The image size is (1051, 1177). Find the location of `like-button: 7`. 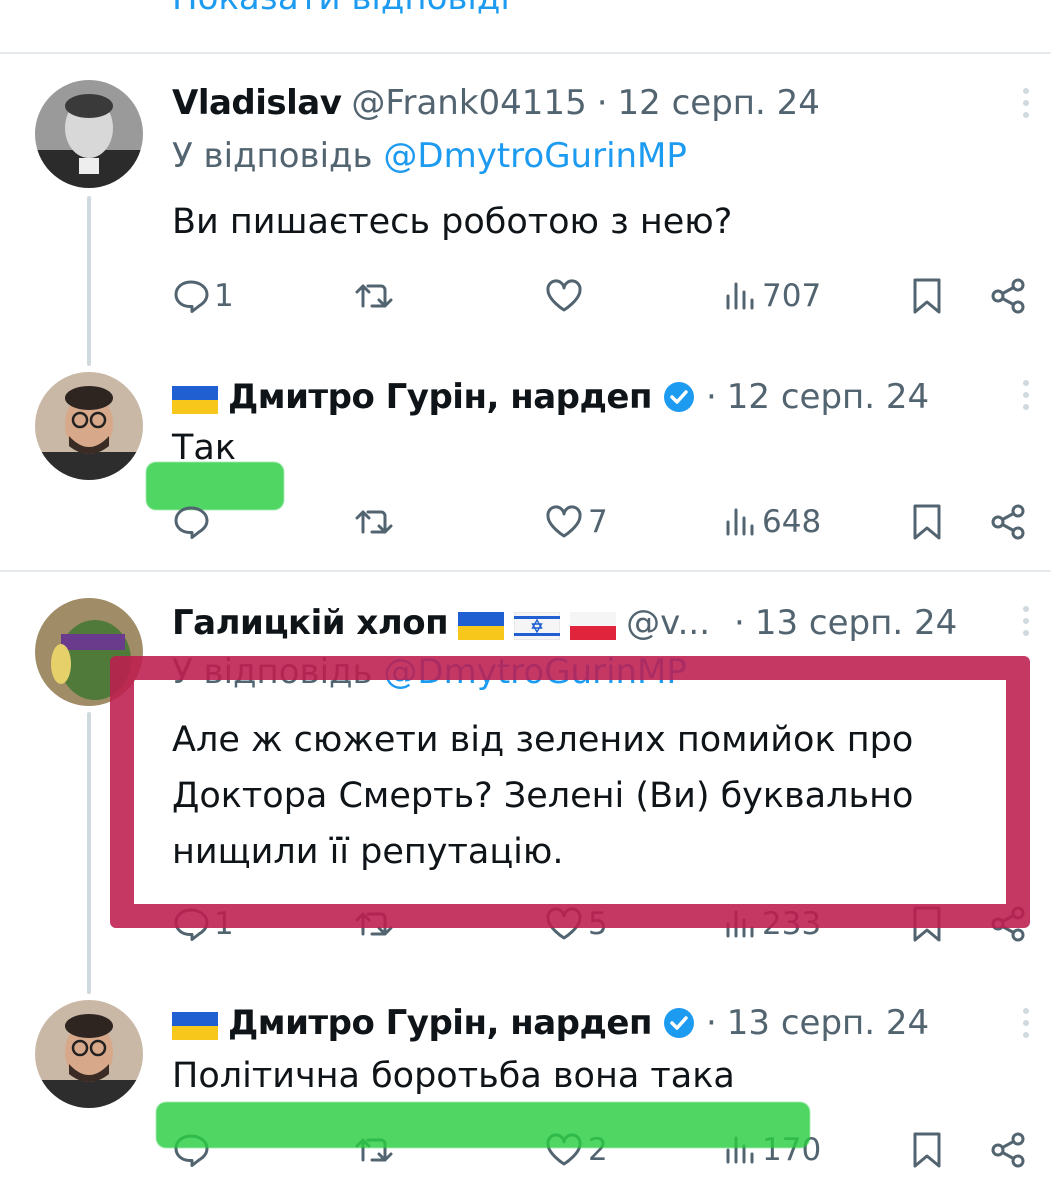

like-button: 7 is located at coordinates (576, 522).